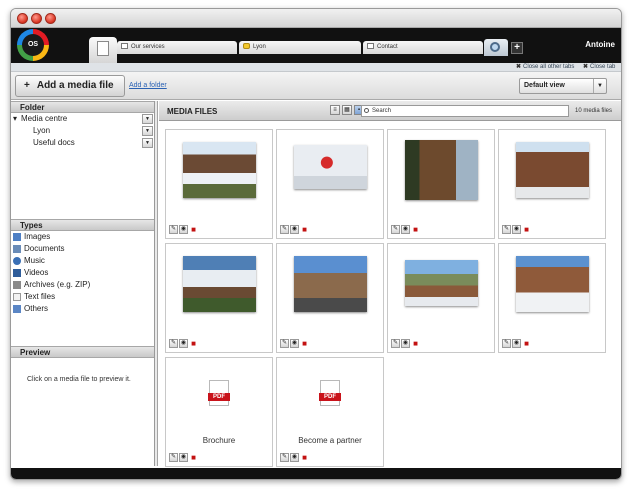 This screenshot has width=633, height=491. Describe the element at coordinates (517, 48) in the screenshot. I see `add-tab-button: +` at that location.